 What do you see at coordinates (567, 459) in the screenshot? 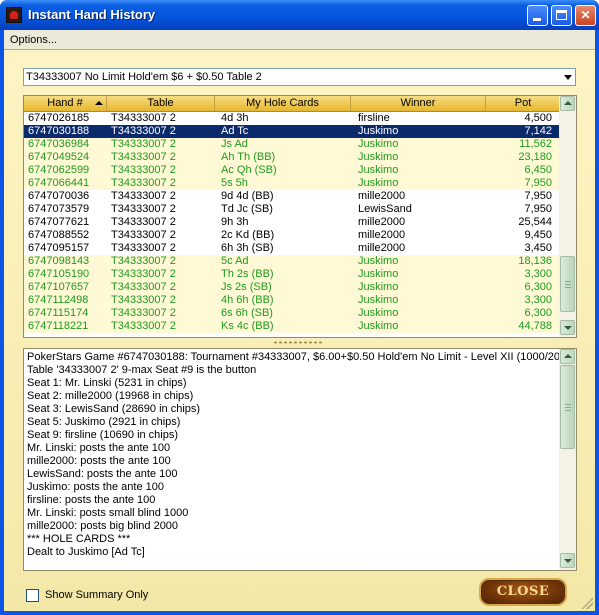
I see `text-scrollbar` at bounding box center [567, 459].